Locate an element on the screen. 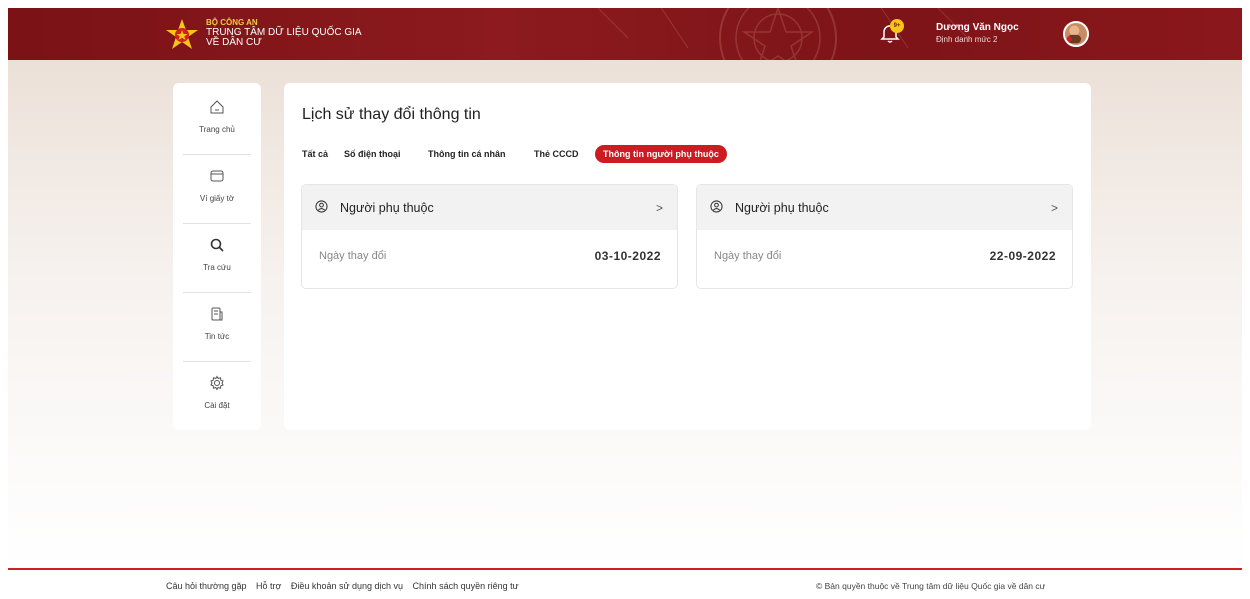  user-info: Dương Văn Ngọc Định danh mức 2 is located at coordinates (977, 34).